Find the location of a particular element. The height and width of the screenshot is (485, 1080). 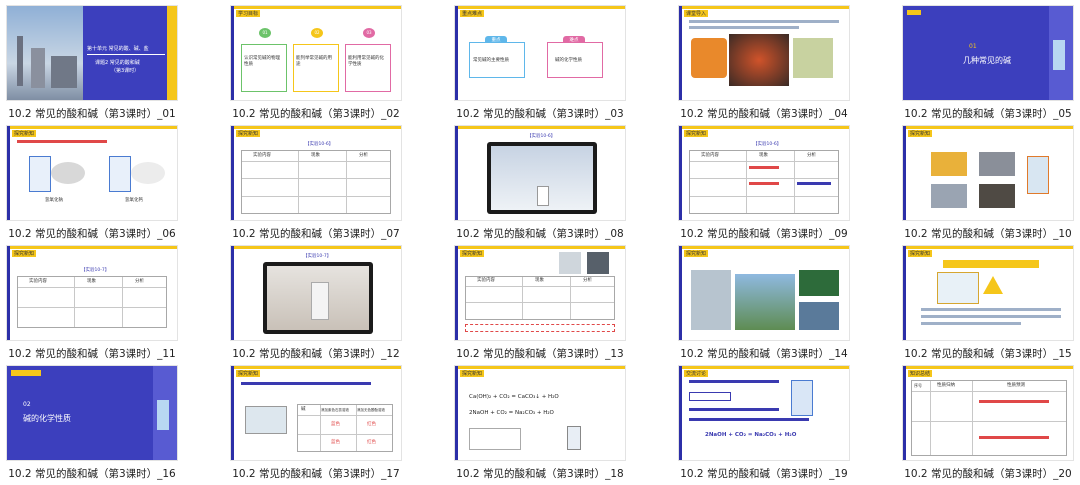

slide-caption: 10.2 常见的酸和碱（第3课时）_07 is located at coordinates (316, 234).